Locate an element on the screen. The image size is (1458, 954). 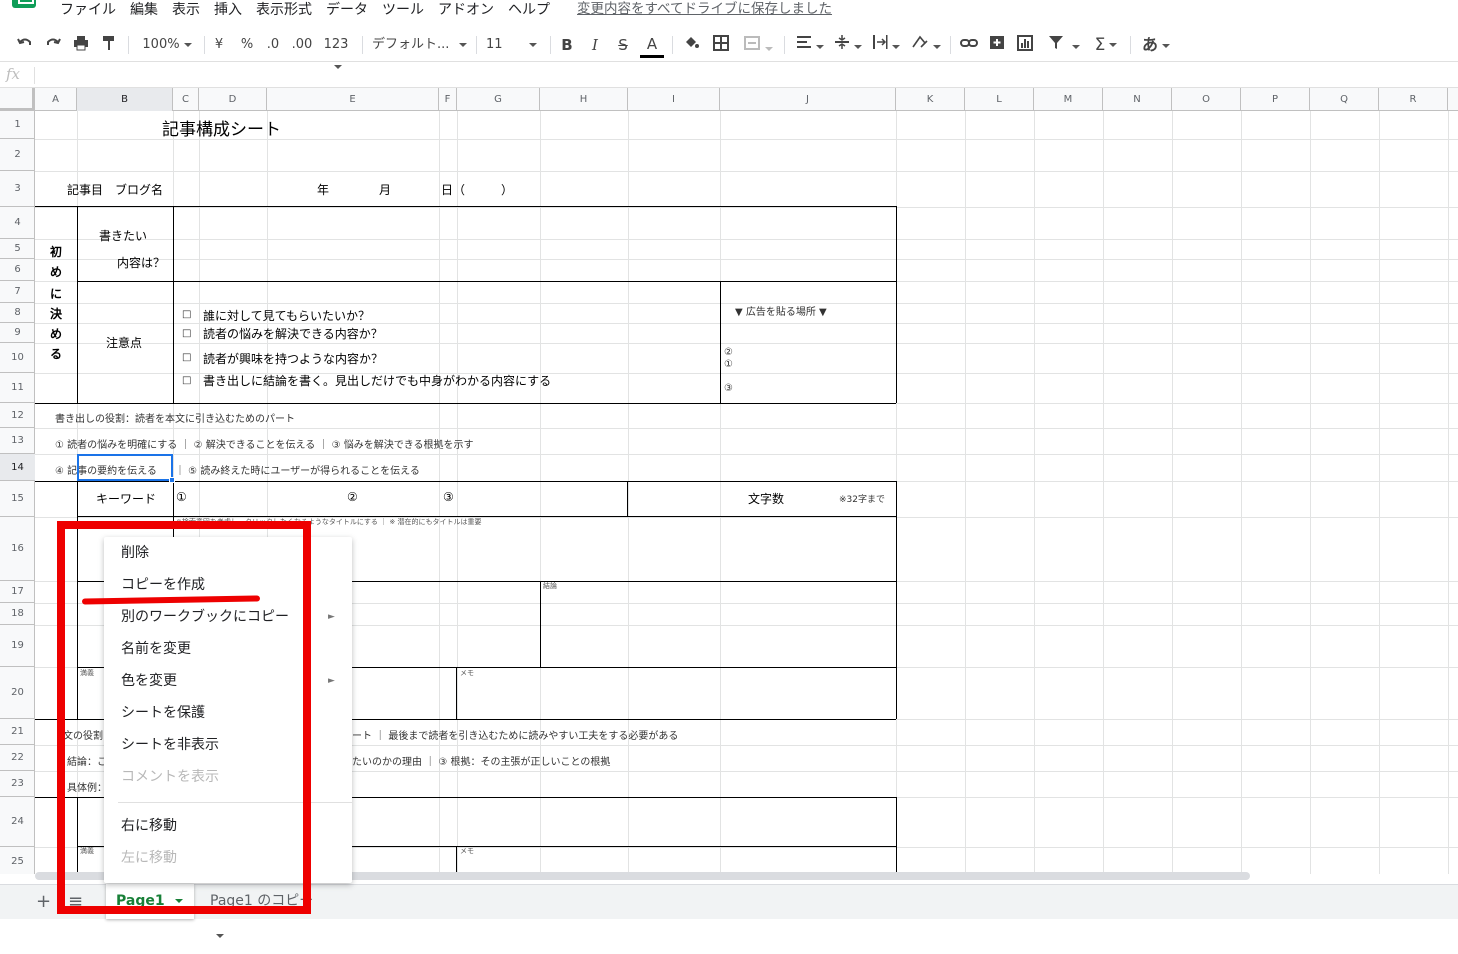
row-header: 23 is located at coordinates (17, 784).